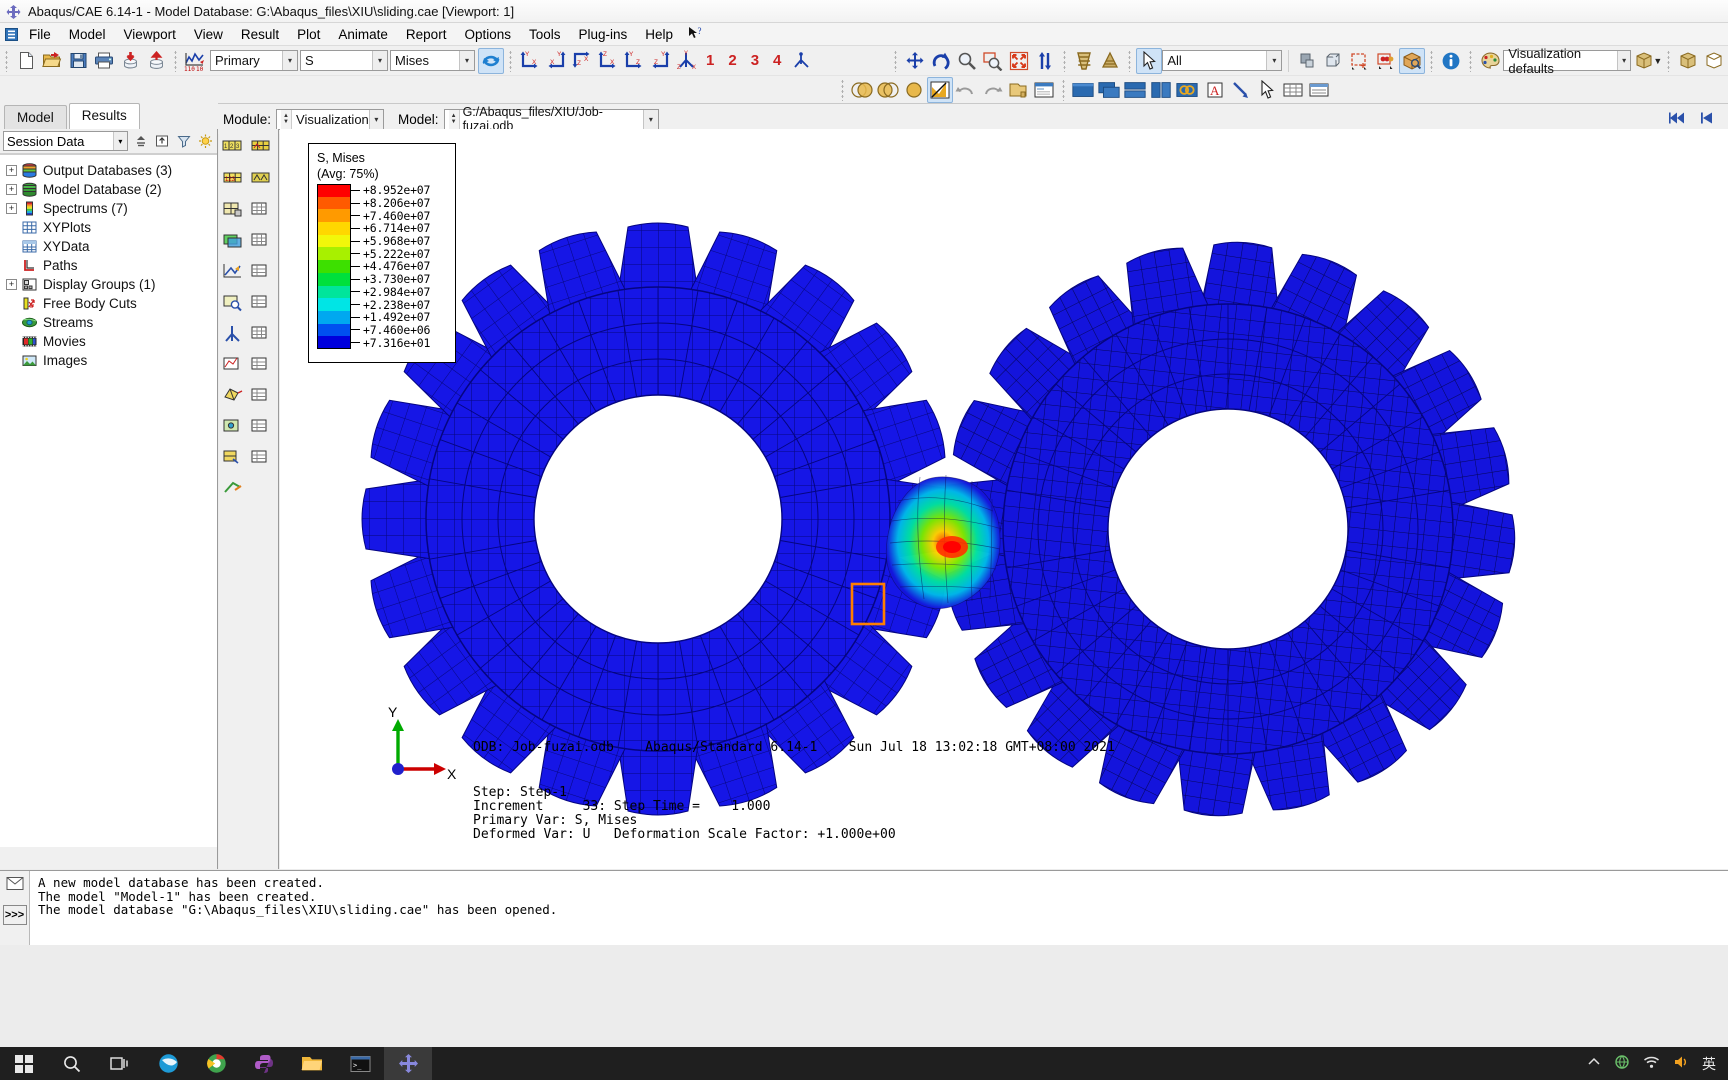 The height and width of the screenshot is (1080, 1728). I want to click on view-preset-3: 3, so click(755, 60).